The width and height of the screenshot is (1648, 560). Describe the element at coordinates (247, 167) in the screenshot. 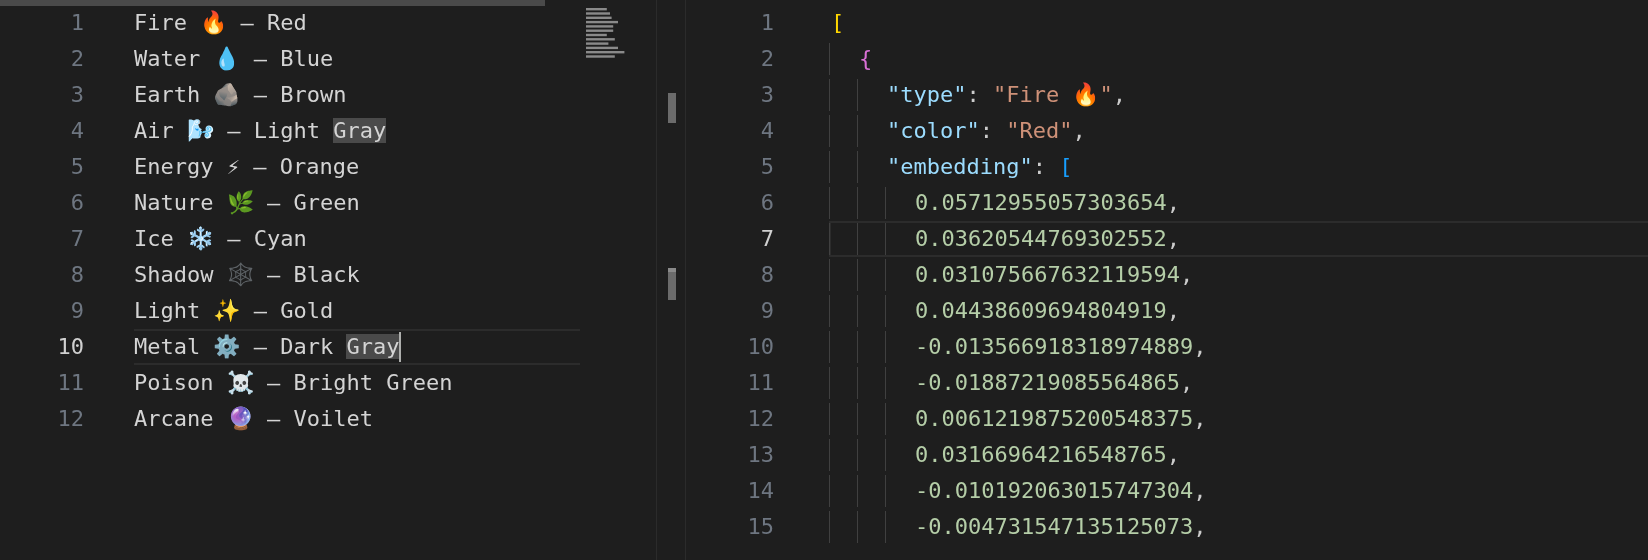

I see `code-line: Energy ⚡ — Orange` at that location.